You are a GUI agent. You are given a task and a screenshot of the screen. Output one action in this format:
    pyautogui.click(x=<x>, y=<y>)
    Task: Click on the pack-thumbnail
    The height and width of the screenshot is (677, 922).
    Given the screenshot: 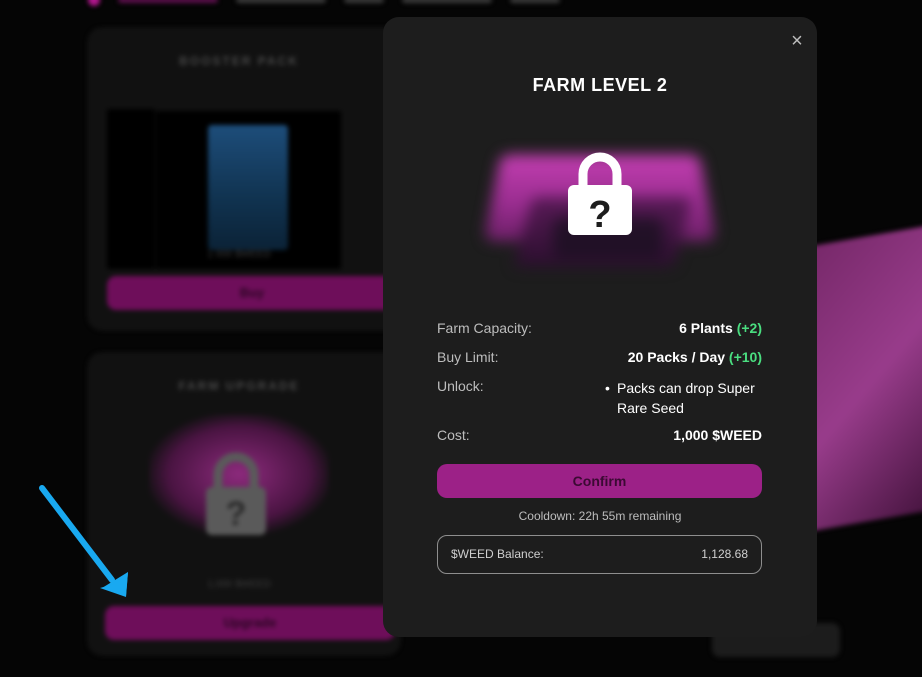 What is the action you would take?
    pyautogui.click(x=131, y=189)
    